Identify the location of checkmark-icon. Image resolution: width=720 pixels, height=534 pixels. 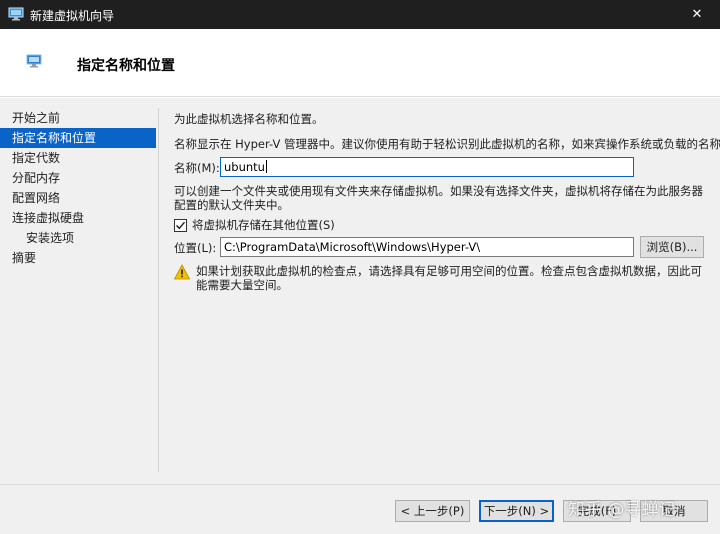
(181, 225).